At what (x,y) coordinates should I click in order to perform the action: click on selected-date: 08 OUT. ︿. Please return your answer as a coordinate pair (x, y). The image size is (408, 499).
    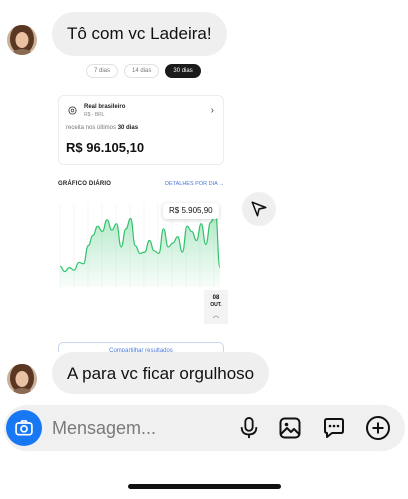
    Looking at the image, I should click on (216, 307).